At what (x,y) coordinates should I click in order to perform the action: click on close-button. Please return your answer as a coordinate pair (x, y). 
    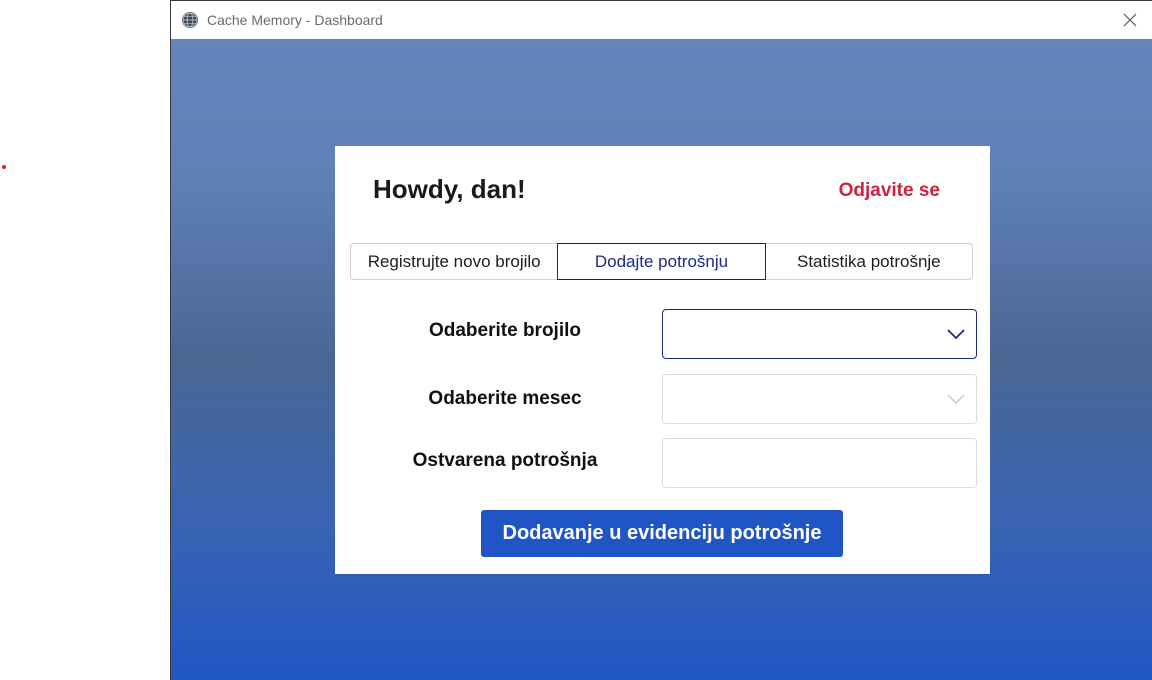
    Looking at the image, I should click on (1130, 20).